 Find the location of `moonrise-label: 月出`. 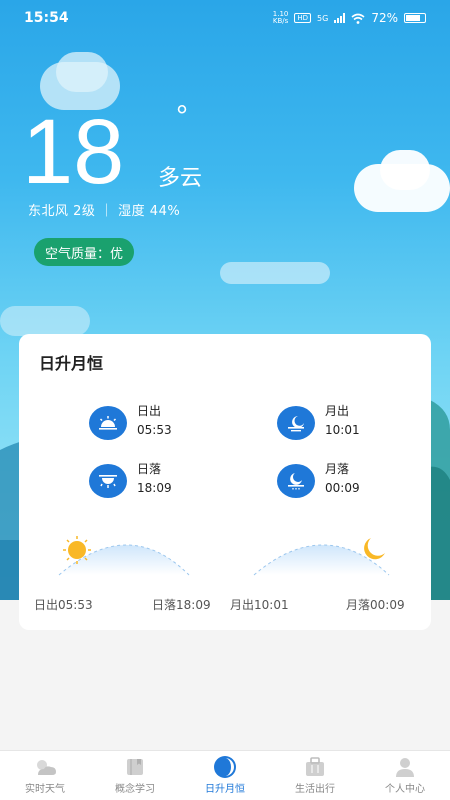

moonrise-label: 月出 is located at coordinates (337, 411).